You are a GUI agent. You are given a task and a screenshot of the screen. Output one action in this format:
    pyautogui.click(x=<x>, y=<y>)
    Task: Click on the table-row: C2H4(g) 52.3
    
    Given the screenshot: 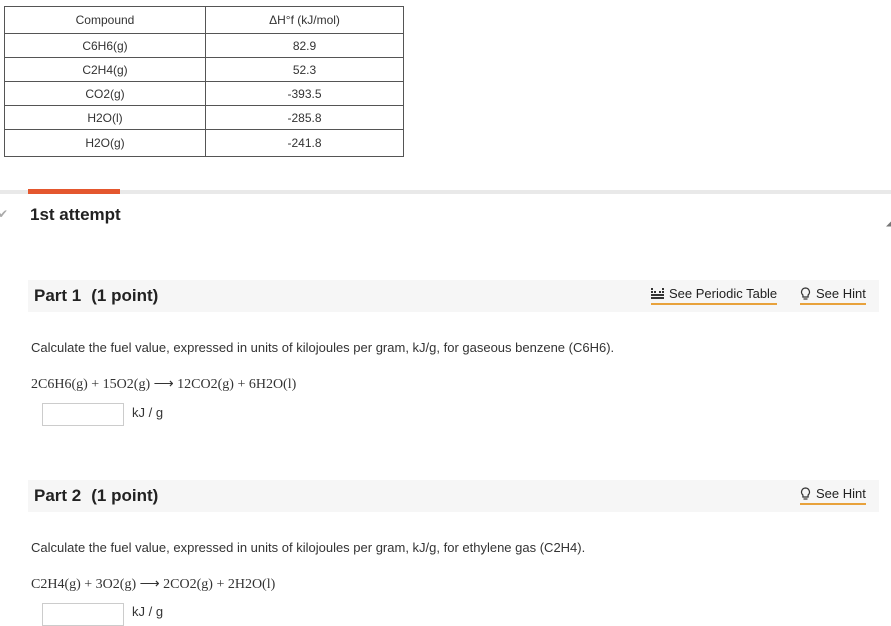 What is the action you would take?
    pyautogui.click(x=204, y=69)
    